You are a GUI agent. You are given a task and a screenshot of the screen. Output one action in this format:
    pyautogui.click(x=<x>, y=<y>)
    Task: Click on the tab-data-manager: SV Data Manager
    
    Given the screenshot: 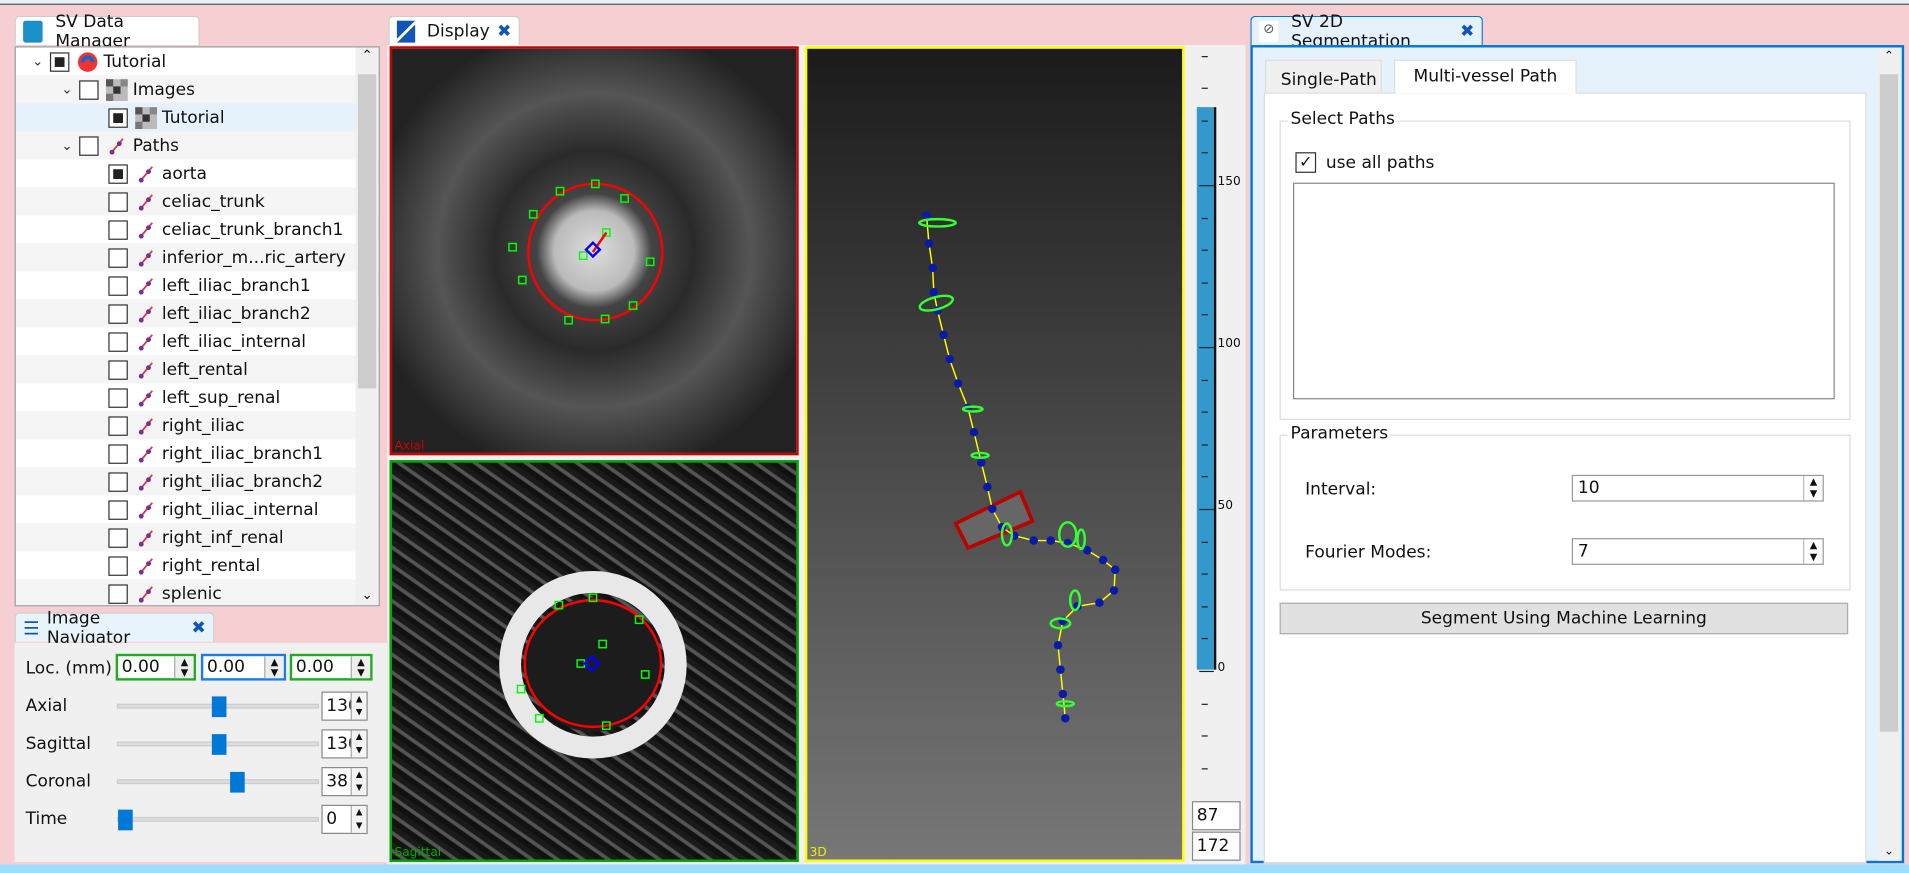 What is the action you would take?
    pyautogui.click(x=107, y=31)
    